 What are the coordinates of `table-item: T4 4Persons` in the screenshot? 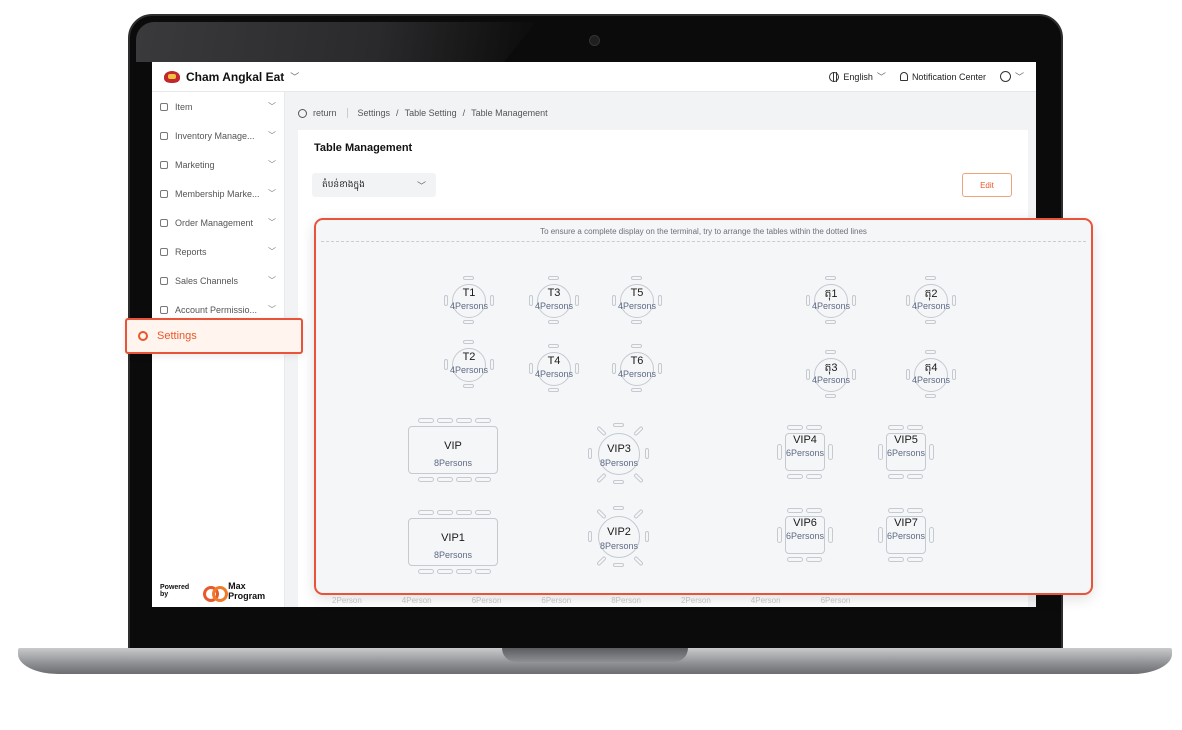 It's located at (554, 368).